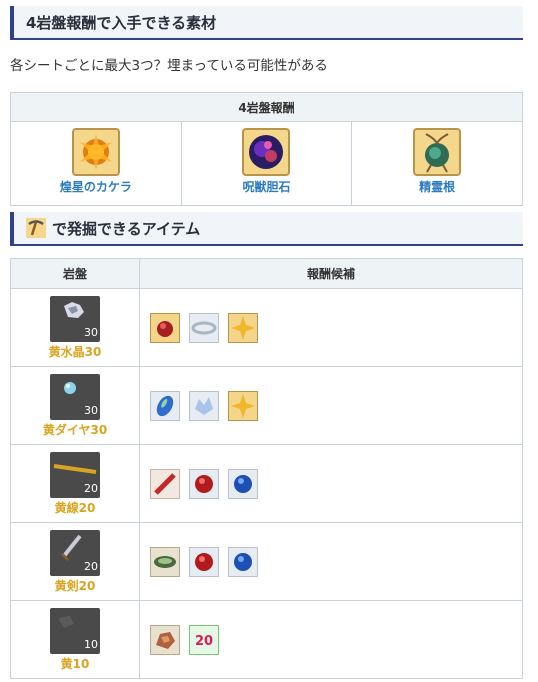 This screenshot has height=682, width=538. What do you see at coordinates (266, 23) in the screenshot?
I see `section-header-materials: 4岩盤報酬で入手できる素材` at bounding box center [266, 23].